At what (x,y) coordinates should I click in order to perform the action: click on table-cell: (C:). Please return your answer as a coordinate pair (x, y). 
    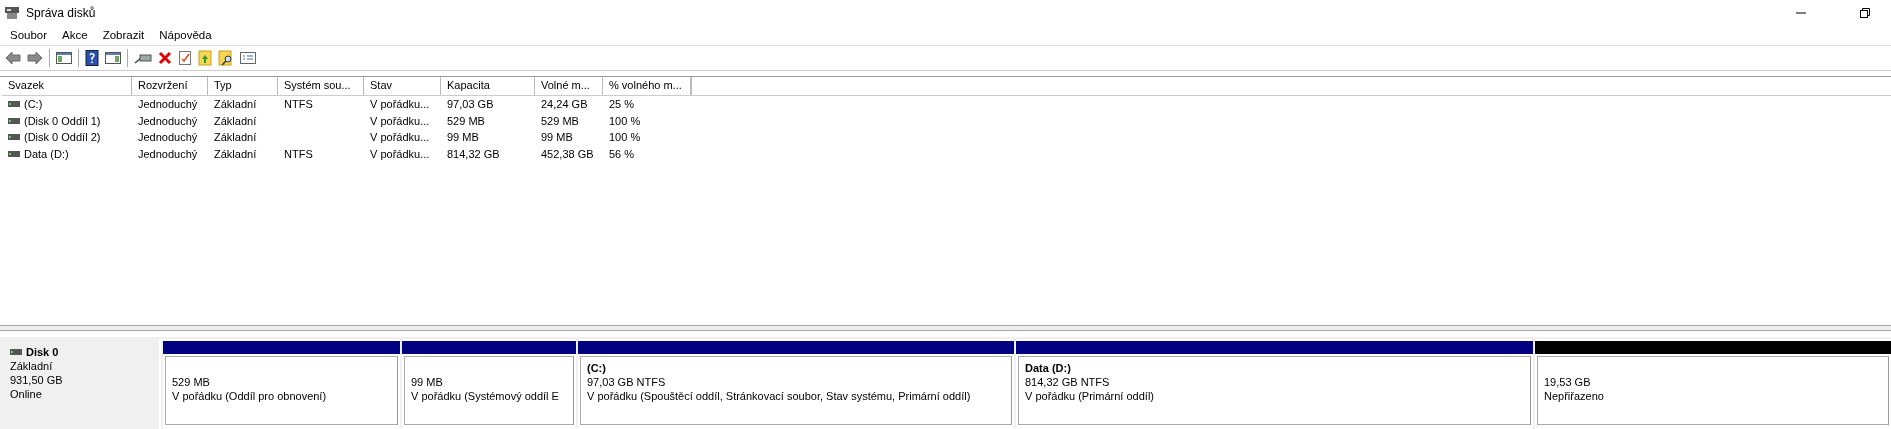
    Looking at the image, I should click on (33, 104).